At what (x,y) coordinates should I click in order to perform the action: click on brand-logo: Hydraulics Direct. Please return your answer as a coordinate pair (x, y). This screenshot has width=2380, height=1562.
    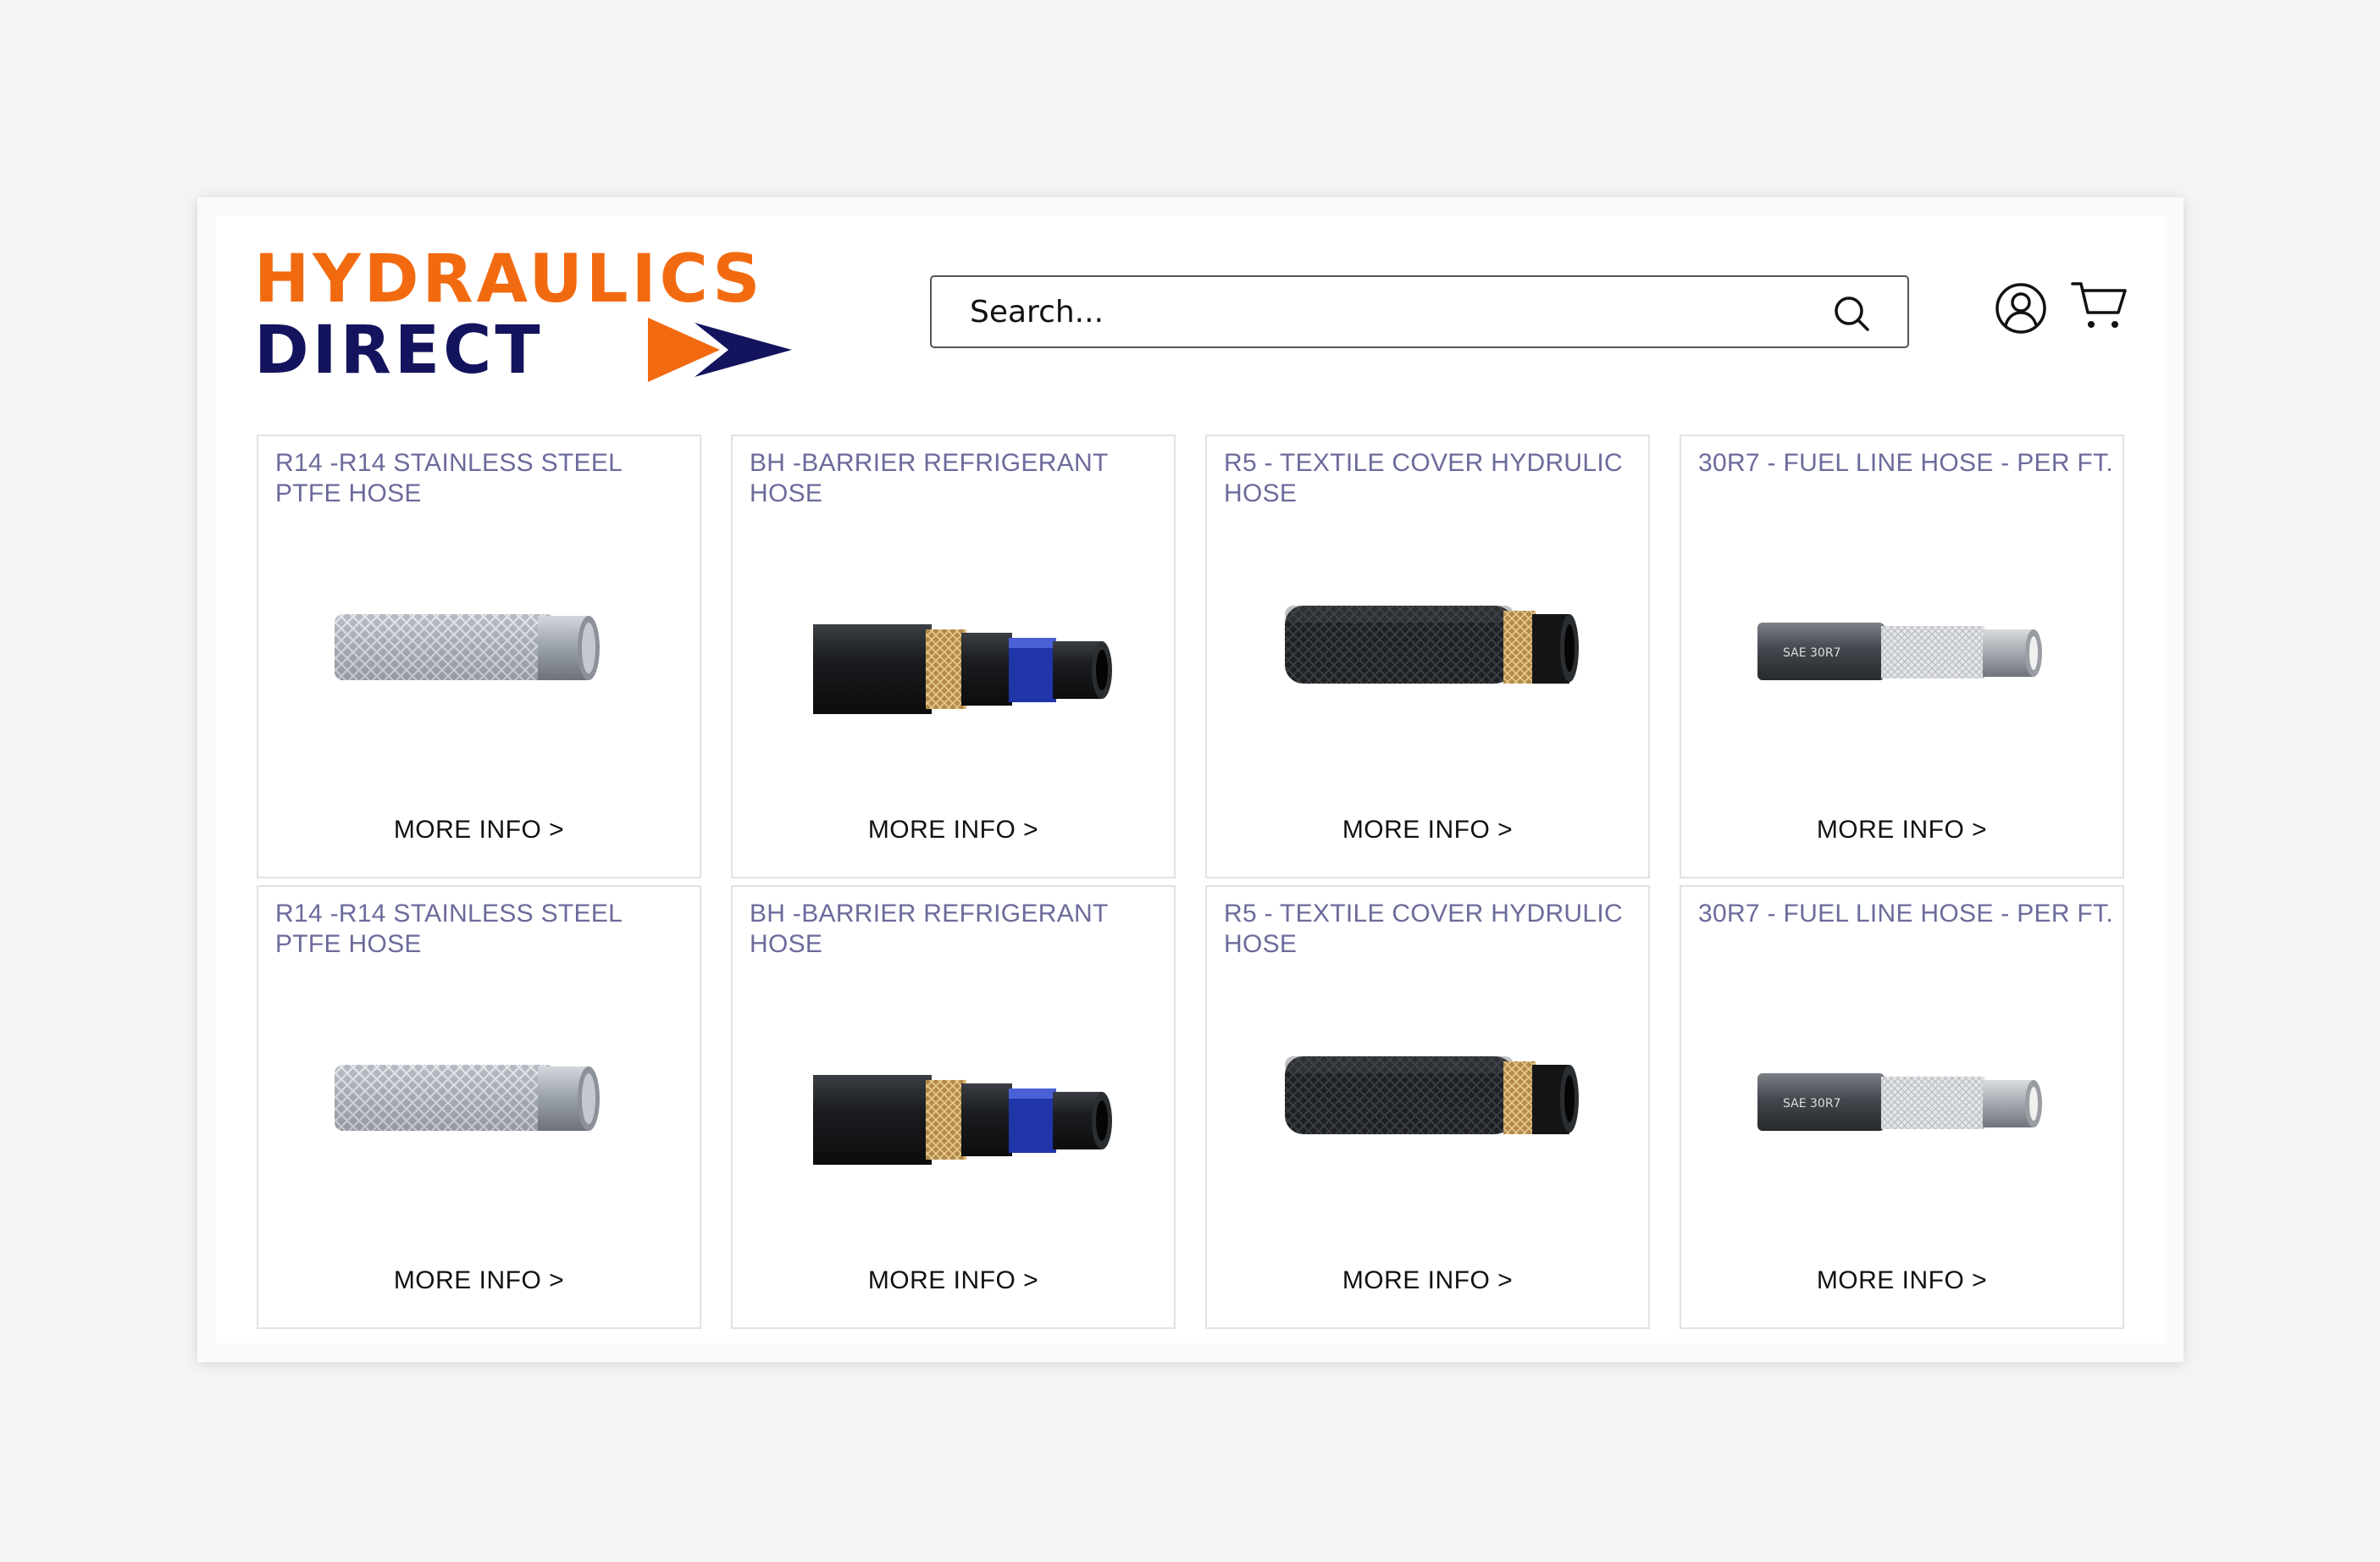
    Looking at the image, I should click on (551, 314).